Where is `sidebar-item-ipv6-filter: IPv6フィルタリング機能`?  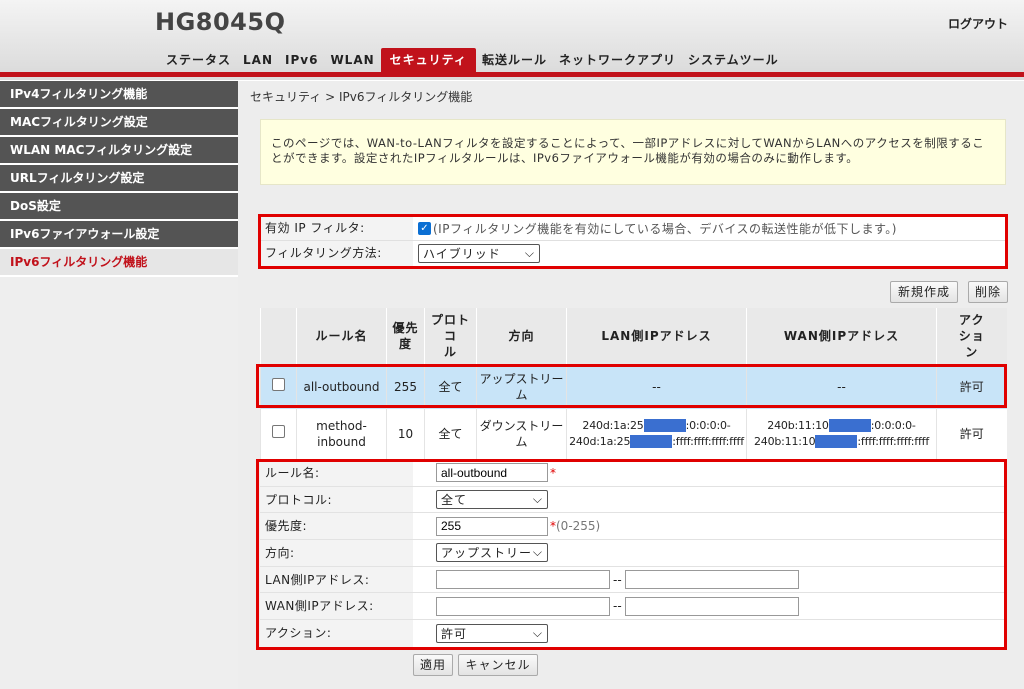
sidebar-item-ipv6-filter: IPv6フィルタリング機能 is located at coordinates (119, 262).